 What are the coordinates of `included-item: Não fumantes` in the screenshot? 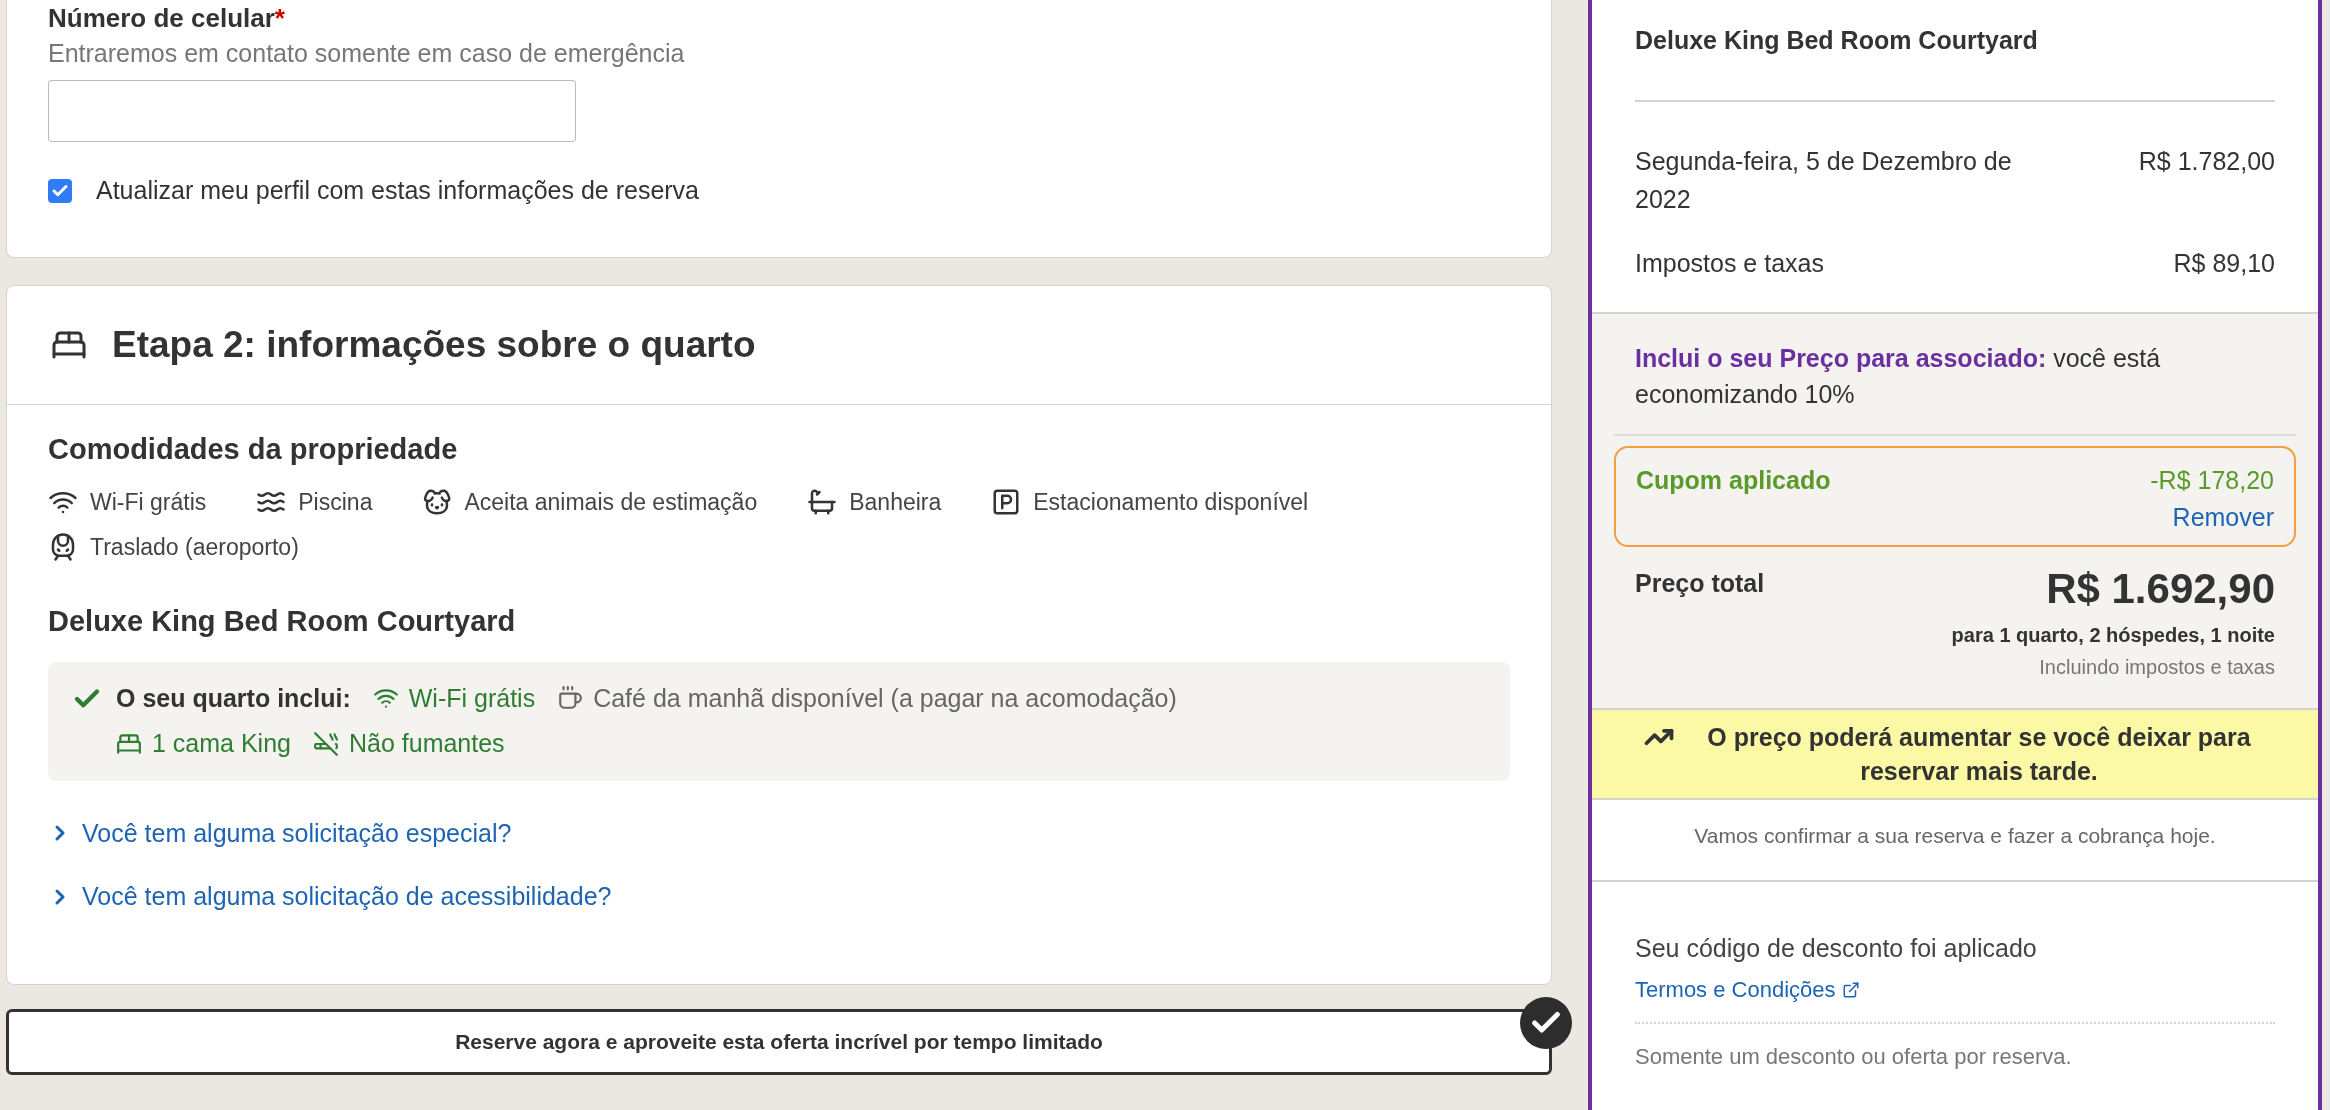 It's located at (426, 743).